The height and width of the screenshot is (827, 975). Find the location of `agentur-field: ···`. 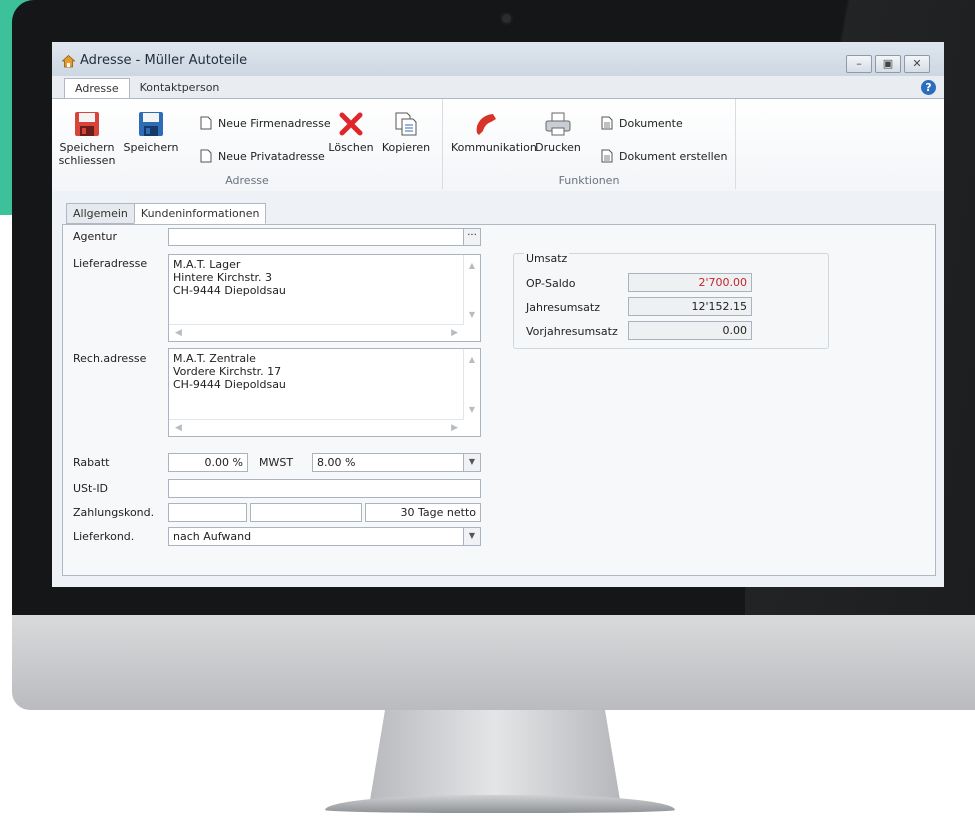

agentur-field: ··· is located at coordinates (324, 237).